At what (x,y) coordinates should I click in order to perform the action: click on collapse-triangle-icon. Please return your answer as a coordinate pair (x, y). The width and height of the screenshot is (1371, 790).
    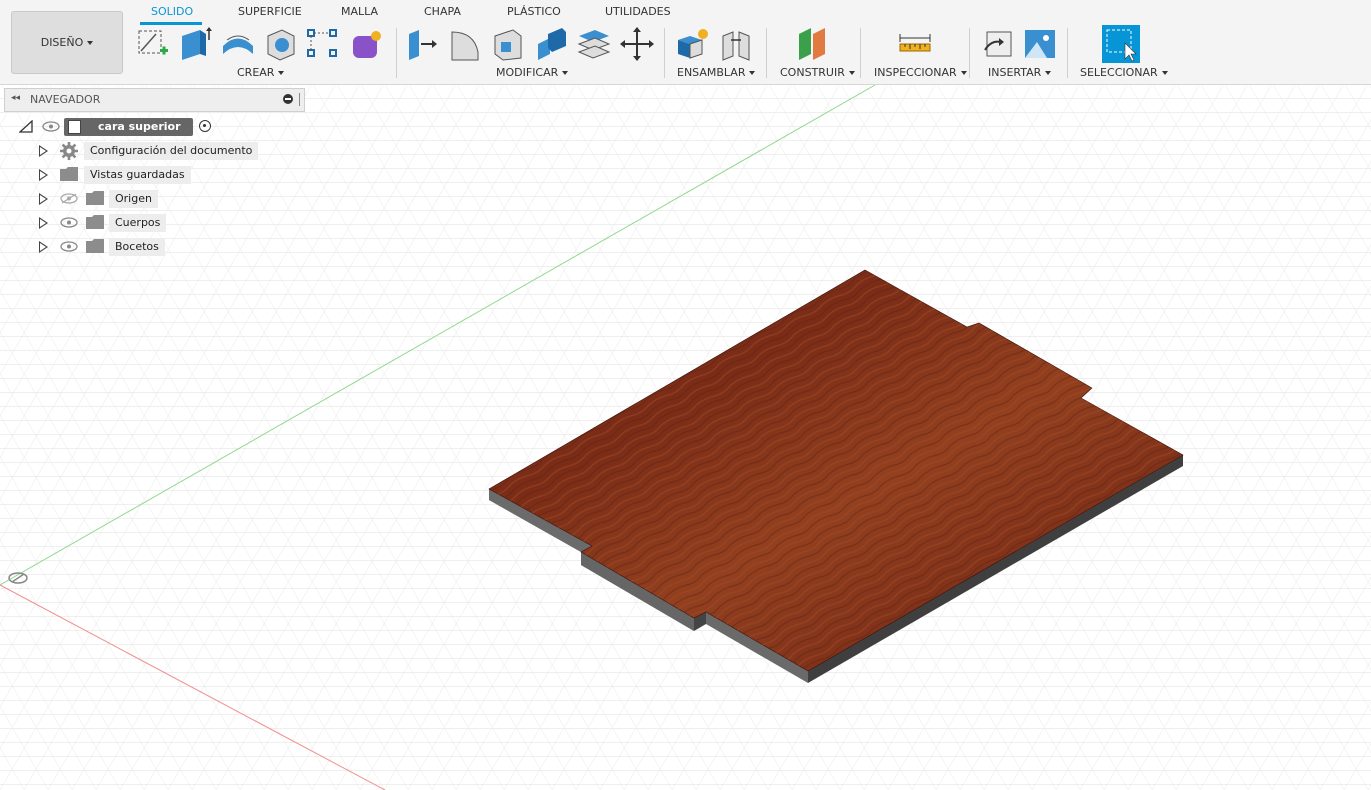
    Looking at the image, I should click on (26, 126).